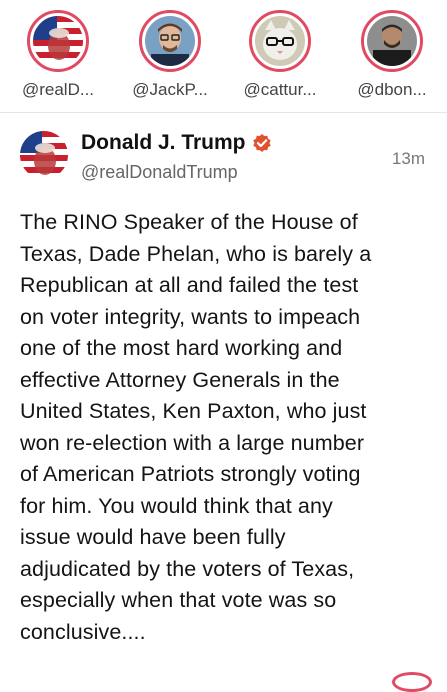  I want to click on post-text-line: effective Attorney Generals in the, so click(180, 379).